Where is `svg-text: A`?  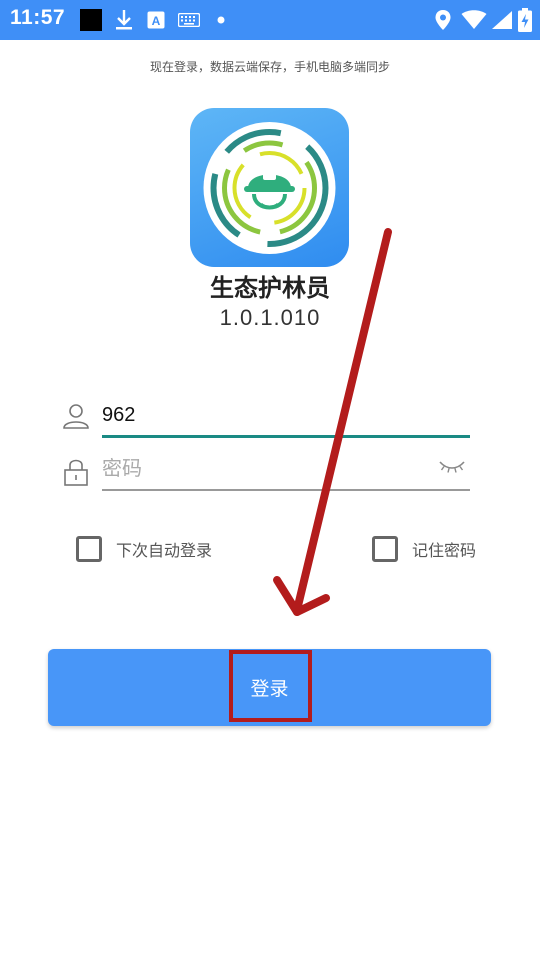
svg-text: A is located at coordinates (156, 21).